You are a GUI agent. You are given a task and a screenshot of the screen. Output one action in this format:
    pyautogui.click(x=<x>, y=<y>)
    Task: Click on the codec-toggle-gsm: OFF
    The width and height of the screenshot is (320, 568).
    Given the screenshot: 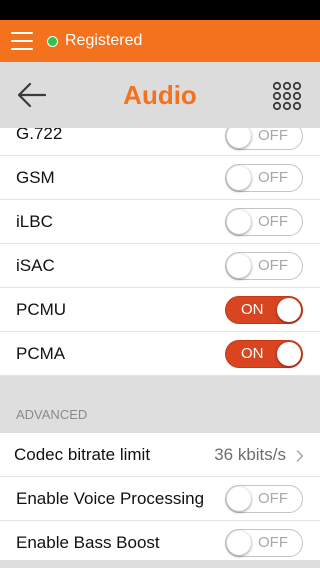 What is the action you would take?
    pyautogui.click(x=264, y=178)
    